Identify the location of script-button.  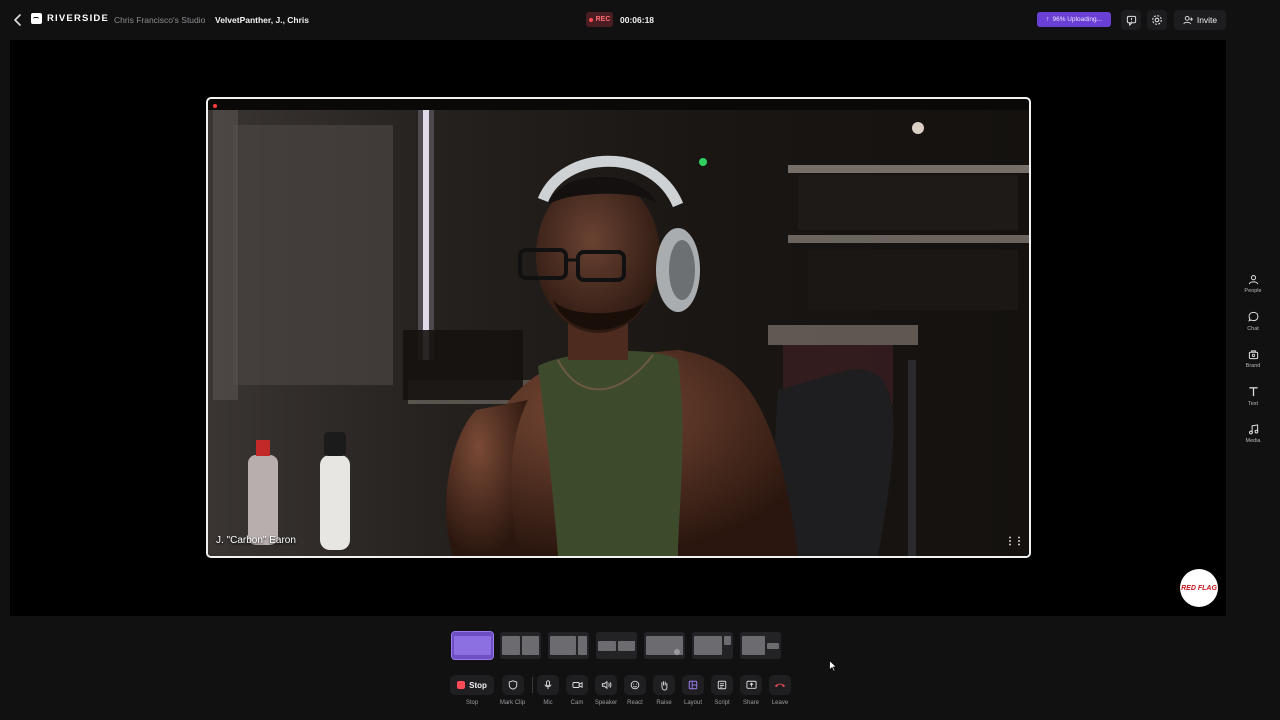
(722, 685).